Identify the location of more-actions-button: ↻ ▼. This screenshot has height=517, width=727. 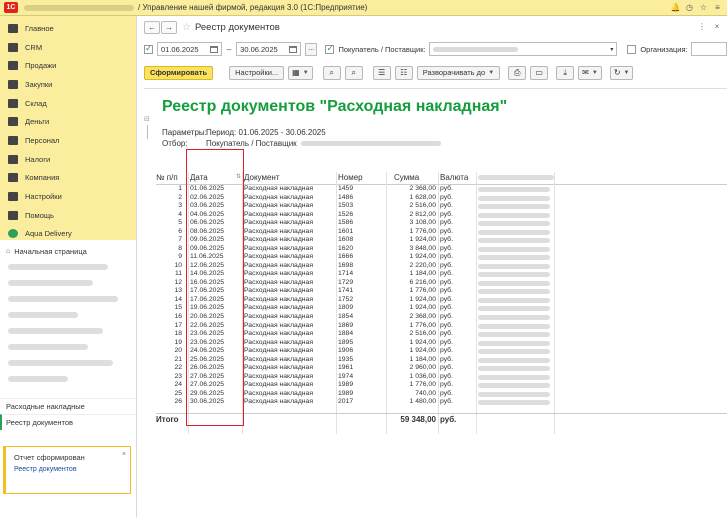
(621, 72).